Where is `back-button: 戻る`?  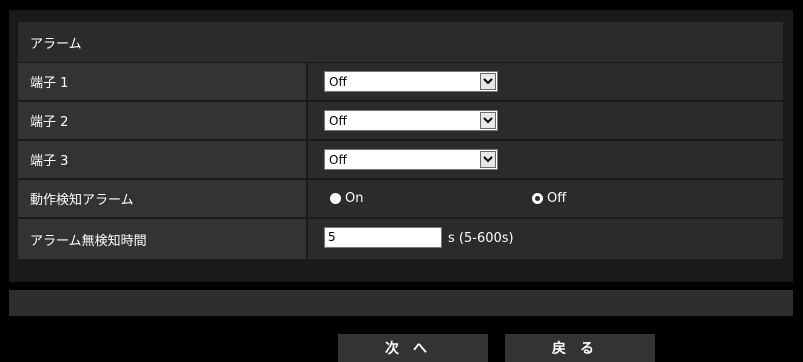
back-button: 戻る is located at coordinates (580, 348).